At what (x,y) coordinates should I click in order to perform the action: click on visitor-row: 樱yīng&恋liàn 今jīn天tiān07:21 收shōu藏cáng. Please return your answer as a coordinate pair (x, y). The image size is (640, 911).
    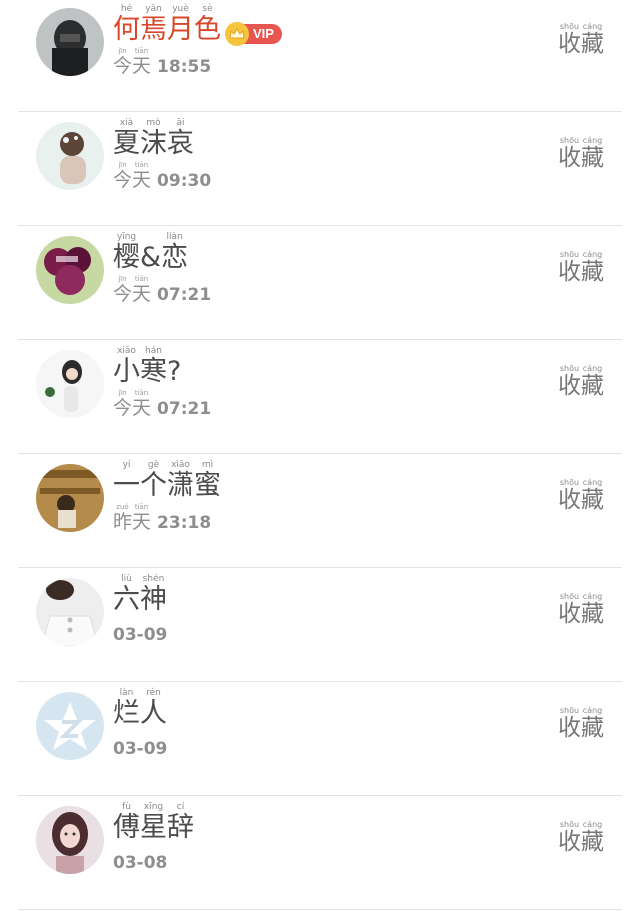
    Looking at the image, I should click on (320, 283).